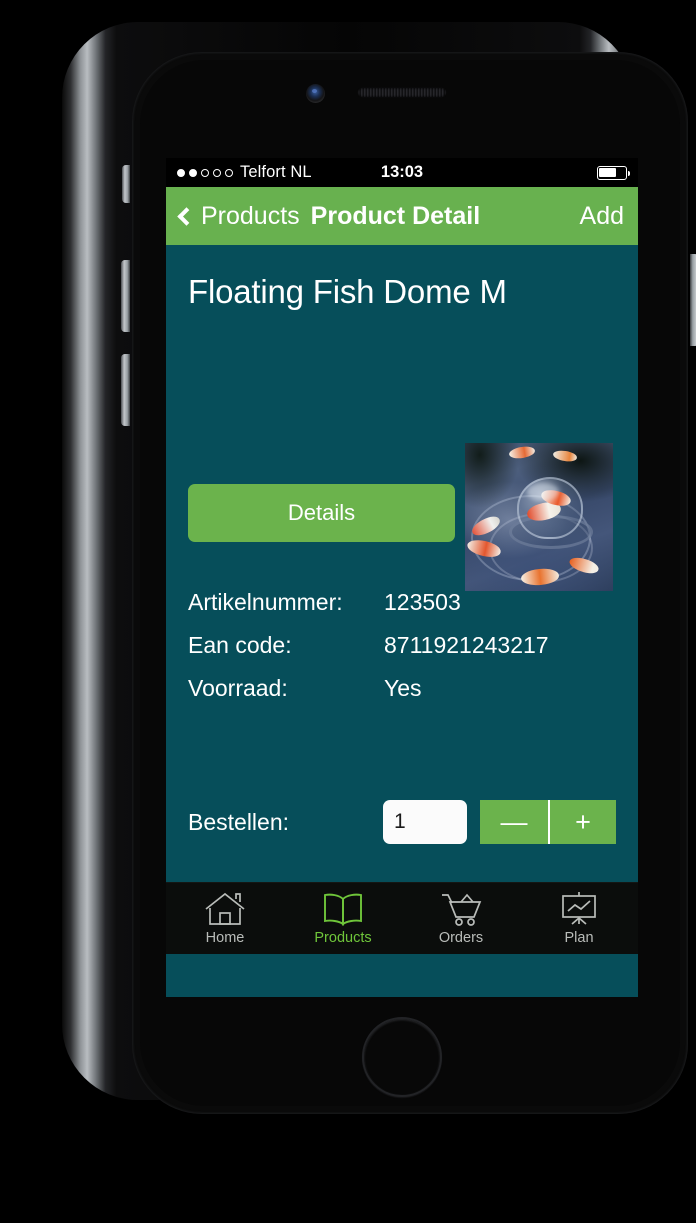 The width and height of the screenshot is (696, 1223). I want to click on add-button: Add, so click(602, 216).